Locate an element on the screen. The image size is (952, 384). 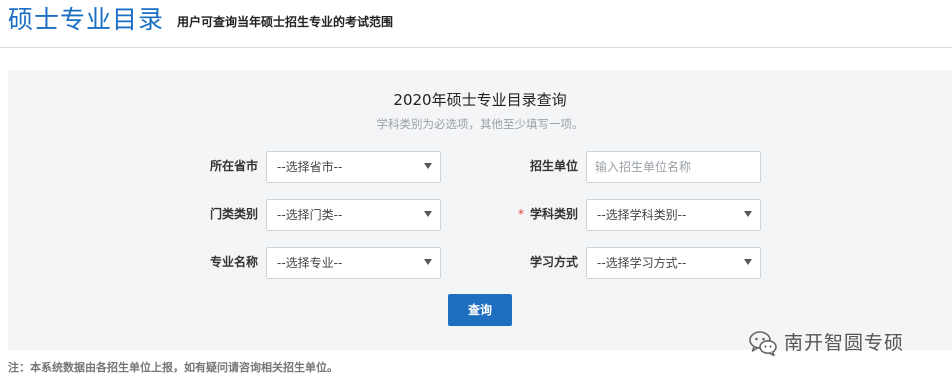
study-mode-select-value: --选择学习方式-- is located at coordinates (642, 263).